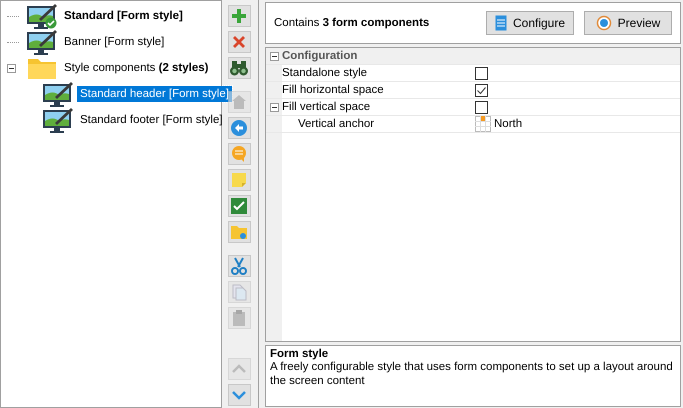  What do you see at coordinates (114, 42) in the screenshot?
I see `tree-item: Banner [Form style]` at bounding box center [114, 42].